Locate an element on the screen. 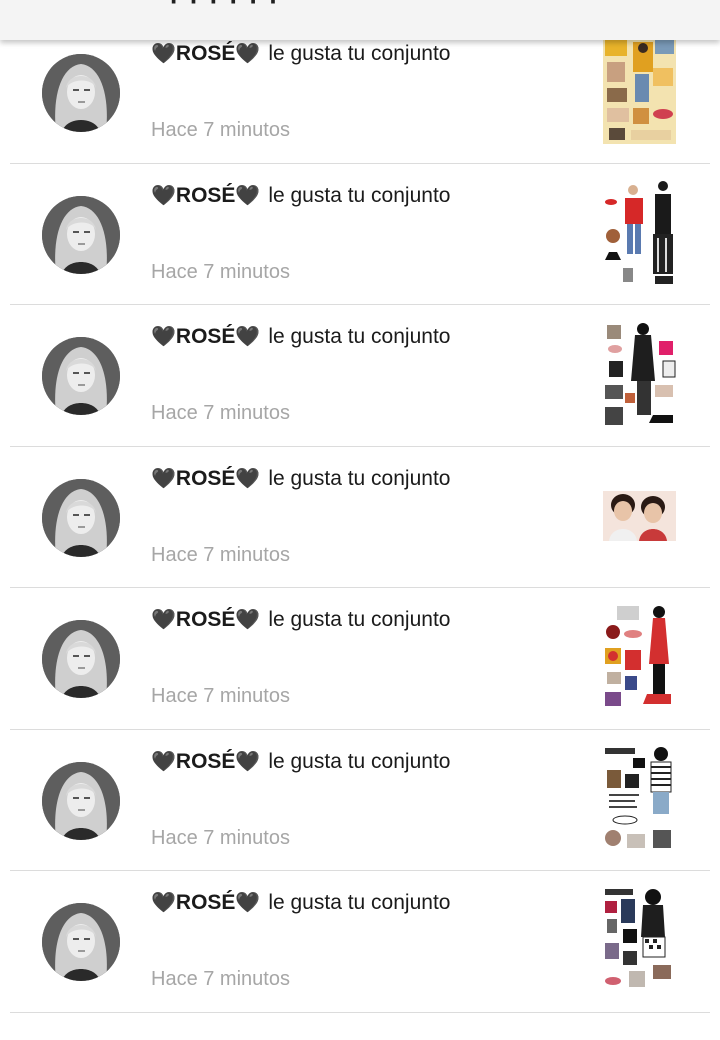  header-title: · · · · · · is located at coordinates (225, 8).